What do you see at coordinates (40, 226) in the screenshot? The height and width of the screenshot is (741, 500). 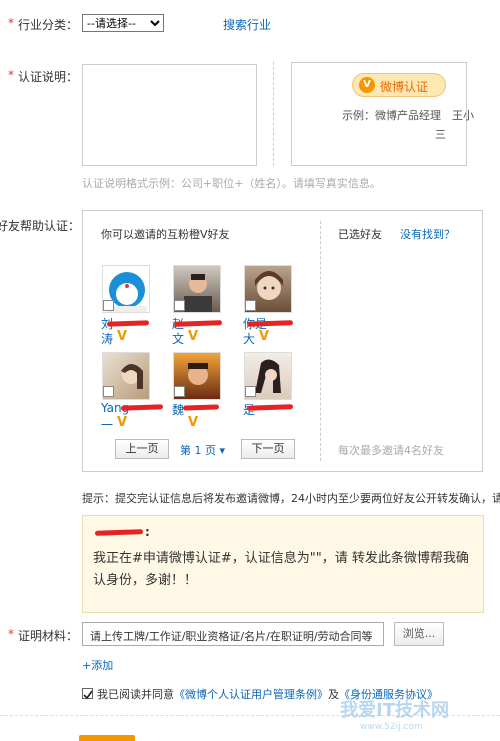 I see `friends-label: 好友帮助认证：` at bounding box center [40, 226].